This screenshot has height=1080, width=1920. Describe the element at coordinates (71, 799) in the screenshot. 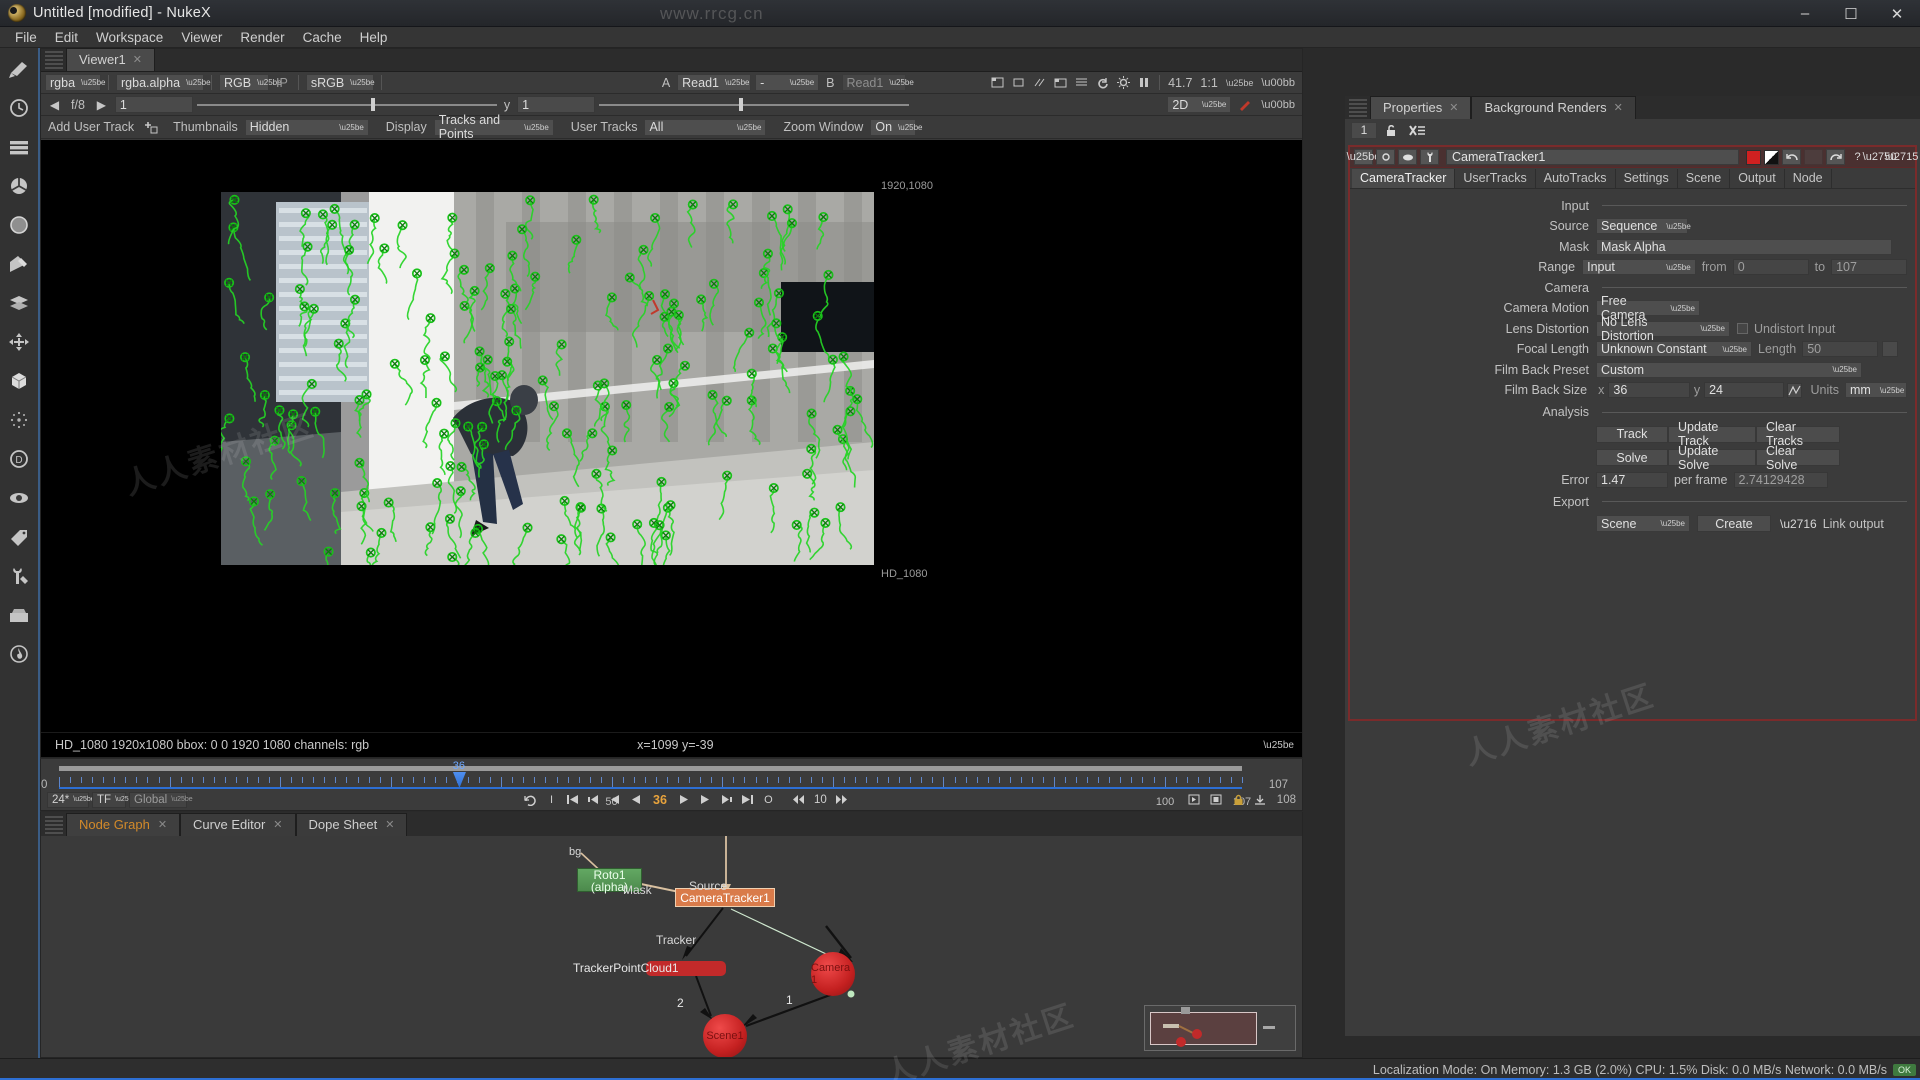

I see `fps-select: 24* \u25be` at that location.